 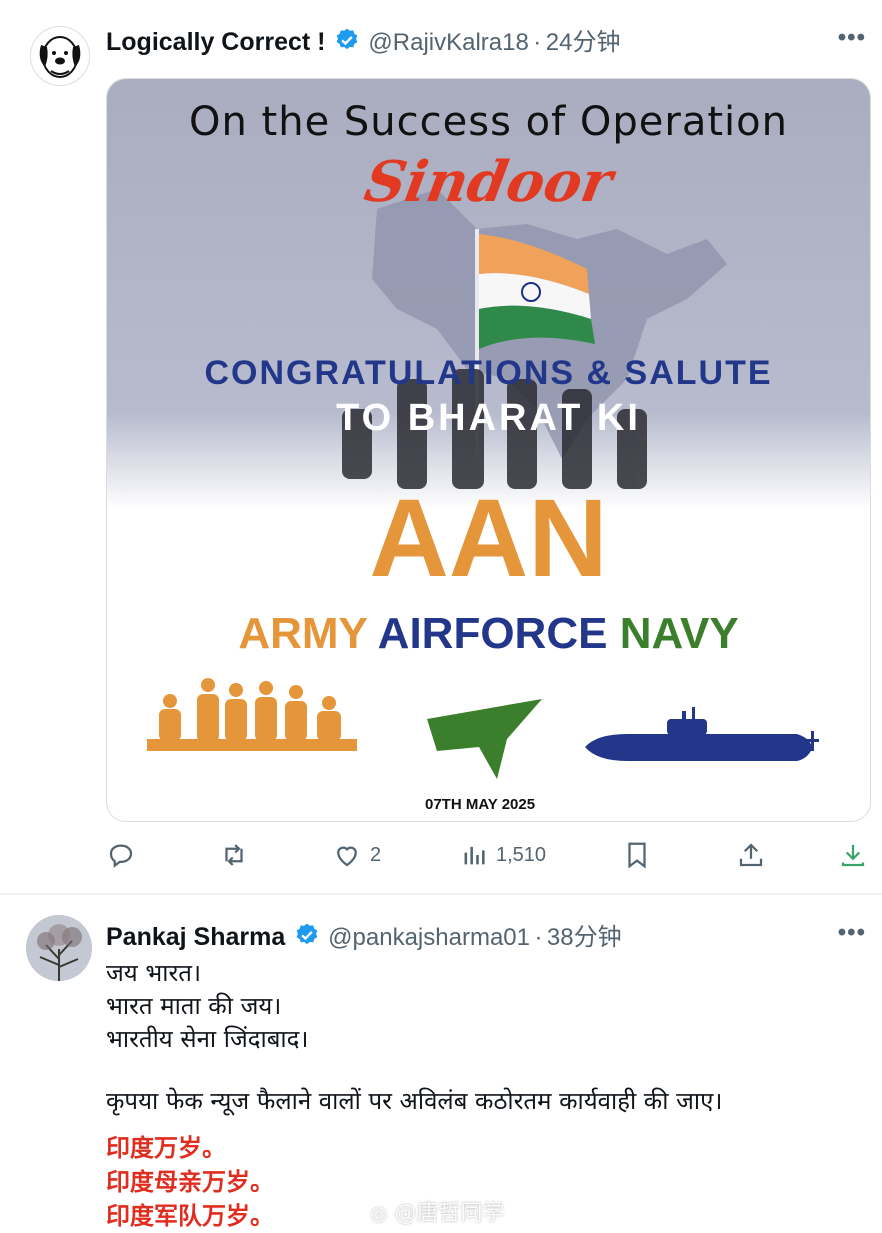 I want to click on chinese-caption-line: 印度母亲万岁。, so click(x=190, y=1182).